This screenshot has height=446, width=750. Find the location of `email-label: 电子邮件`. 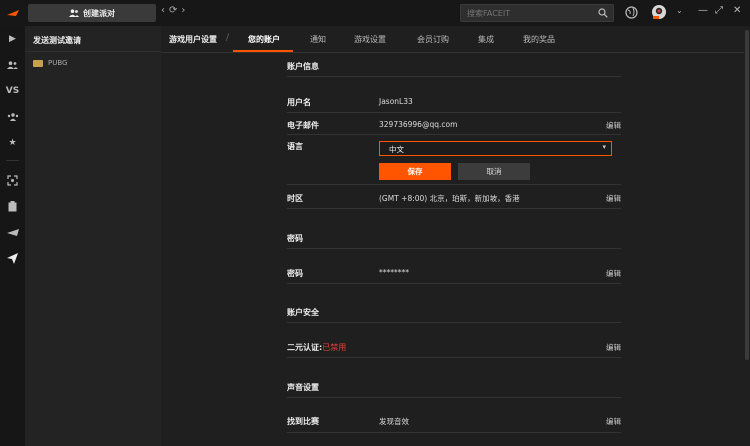

email-label: 电子邮件 is located at coordinates (303, 125).